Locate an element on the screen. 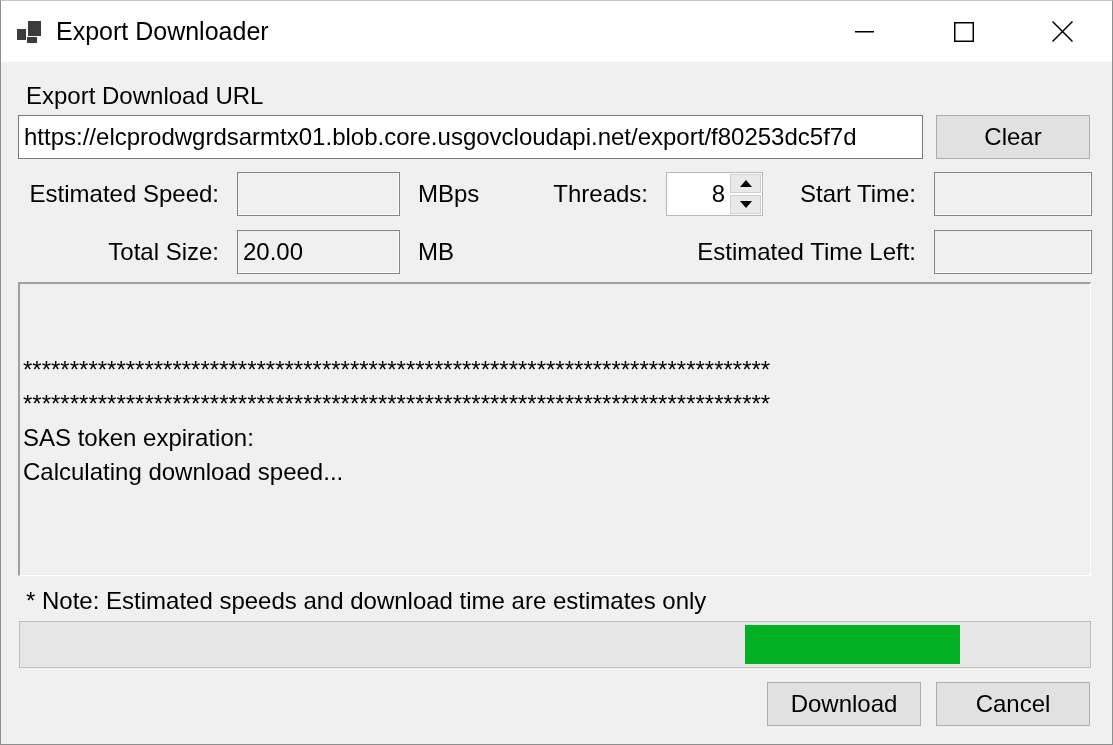 The width and height of the screenshot is (1113, 745). field-label: Estimated Time Left: is located at coordinates (806, 252).